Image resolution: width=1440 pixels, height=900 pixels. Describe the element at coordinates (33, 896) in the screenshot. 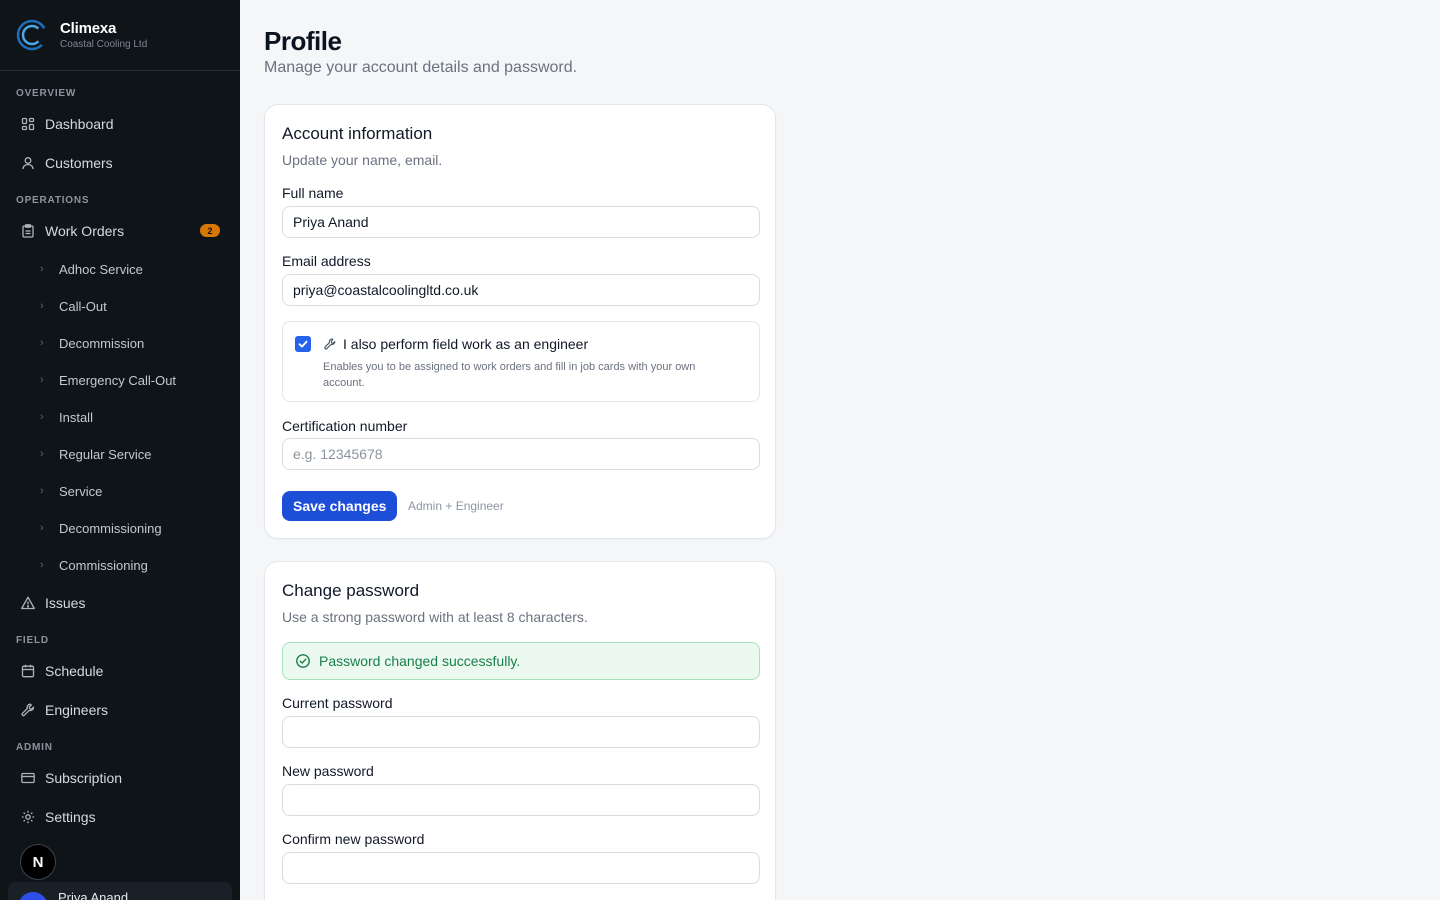

I see `avatar` at that location.